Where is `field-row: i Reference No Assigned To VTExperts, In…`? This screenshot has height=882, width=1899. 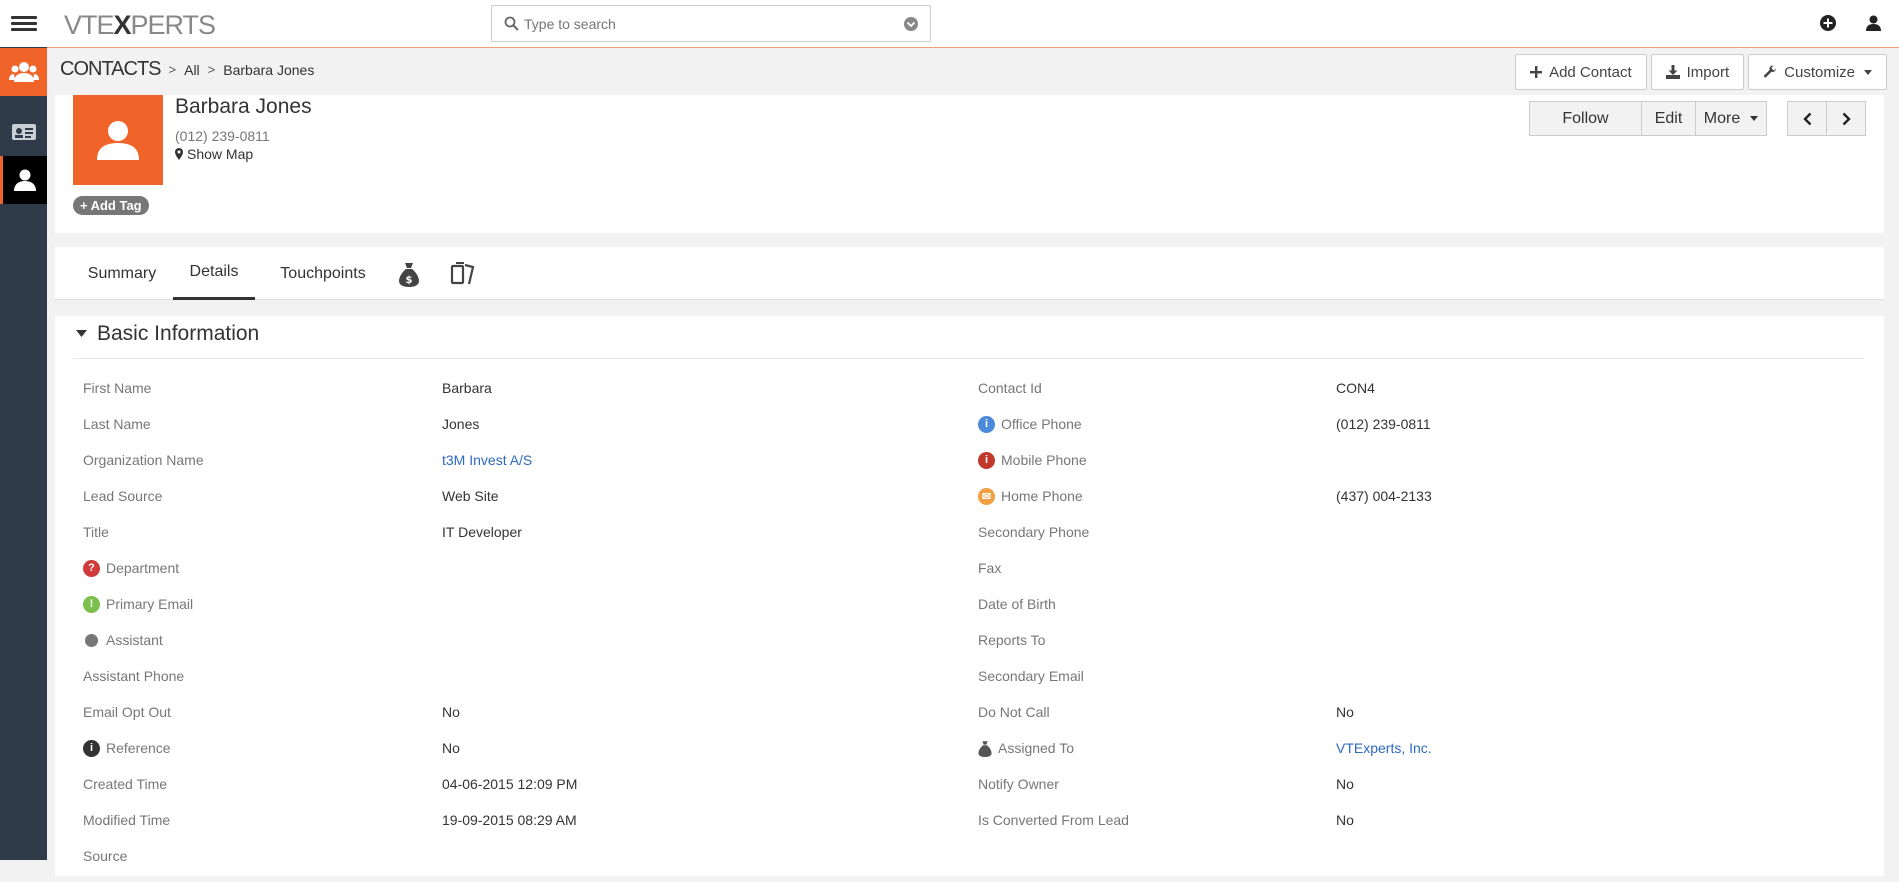 field-row: i Reference No Assigned To VTExperts, In… is located at coordinates (969, 756).